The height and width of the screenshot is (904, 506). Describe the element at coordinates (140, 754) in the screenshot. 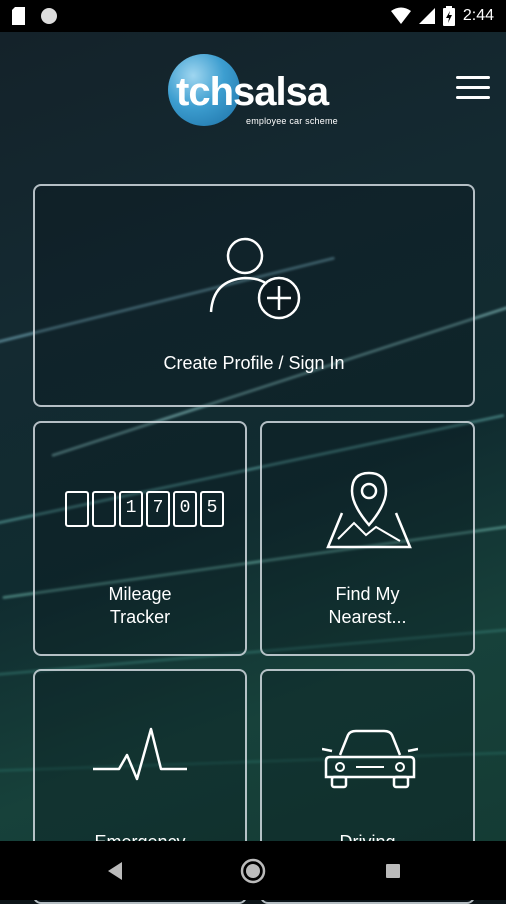

I see `heartbeat-icon` at that location.